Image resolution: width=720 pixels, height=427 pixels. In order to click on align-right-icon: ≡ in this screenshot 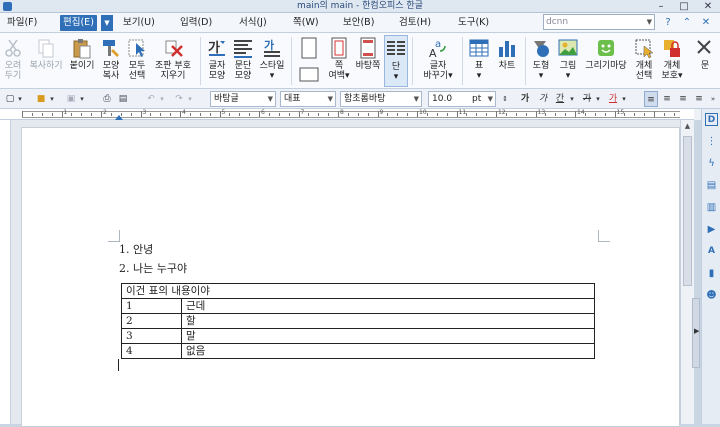, I will do `click(699, 99)`.